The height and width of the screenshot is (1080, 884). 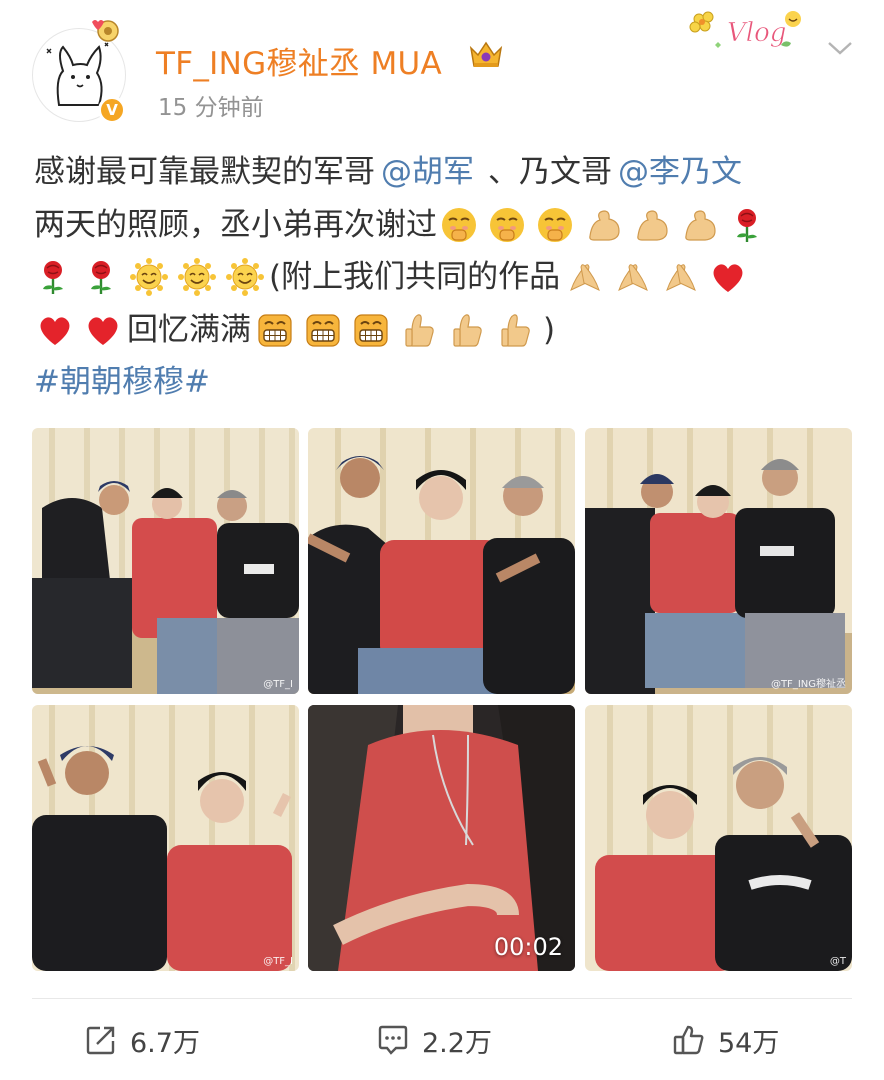 I want to click on mention-hujun: @胡军, so click(x=427, y=172).